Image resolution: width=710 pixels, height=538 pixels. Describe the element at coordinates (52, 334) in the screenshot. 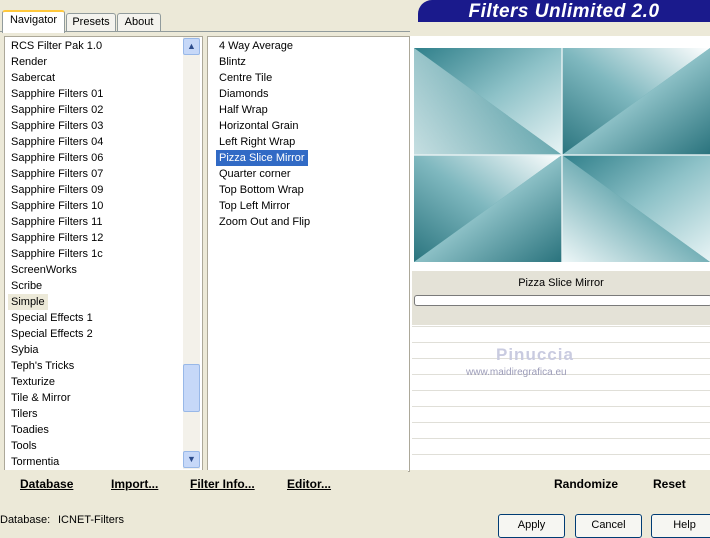

I see `category-item: Special Effects 2` at that location.